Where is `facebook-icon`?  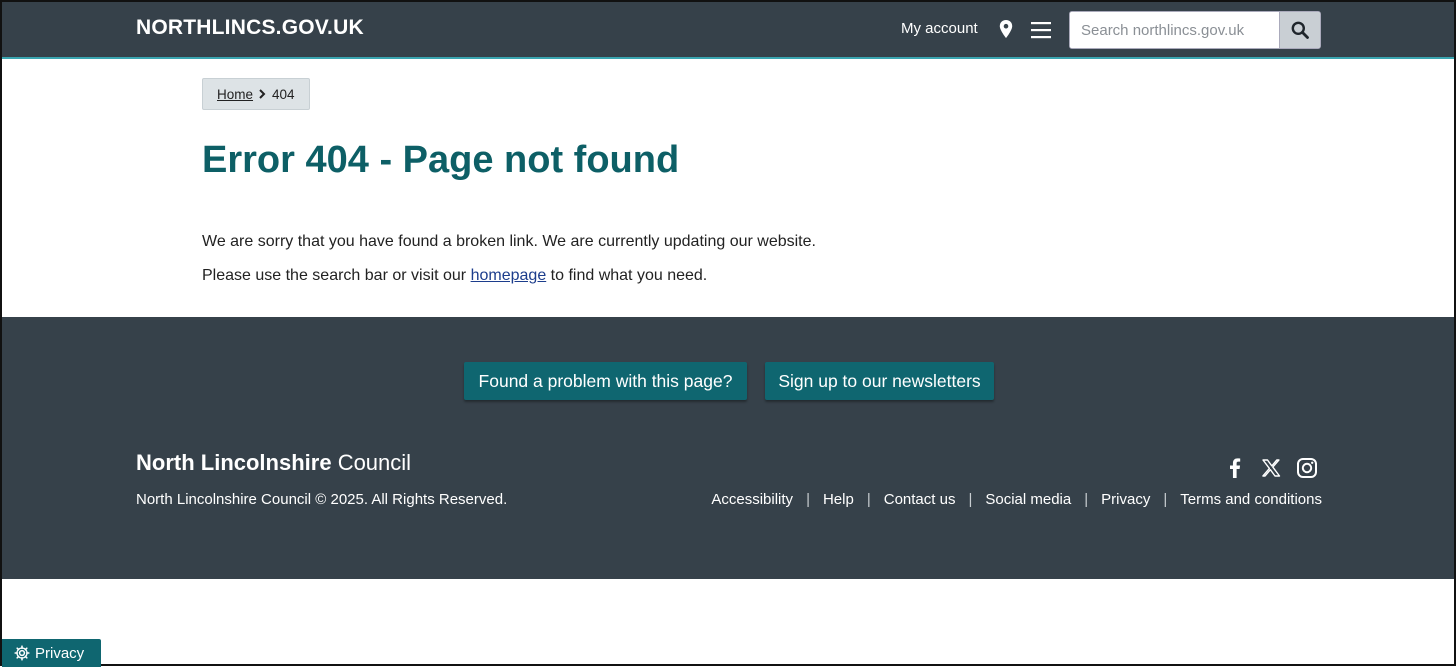
facebook-icon is located at coordinates (1235, 468).